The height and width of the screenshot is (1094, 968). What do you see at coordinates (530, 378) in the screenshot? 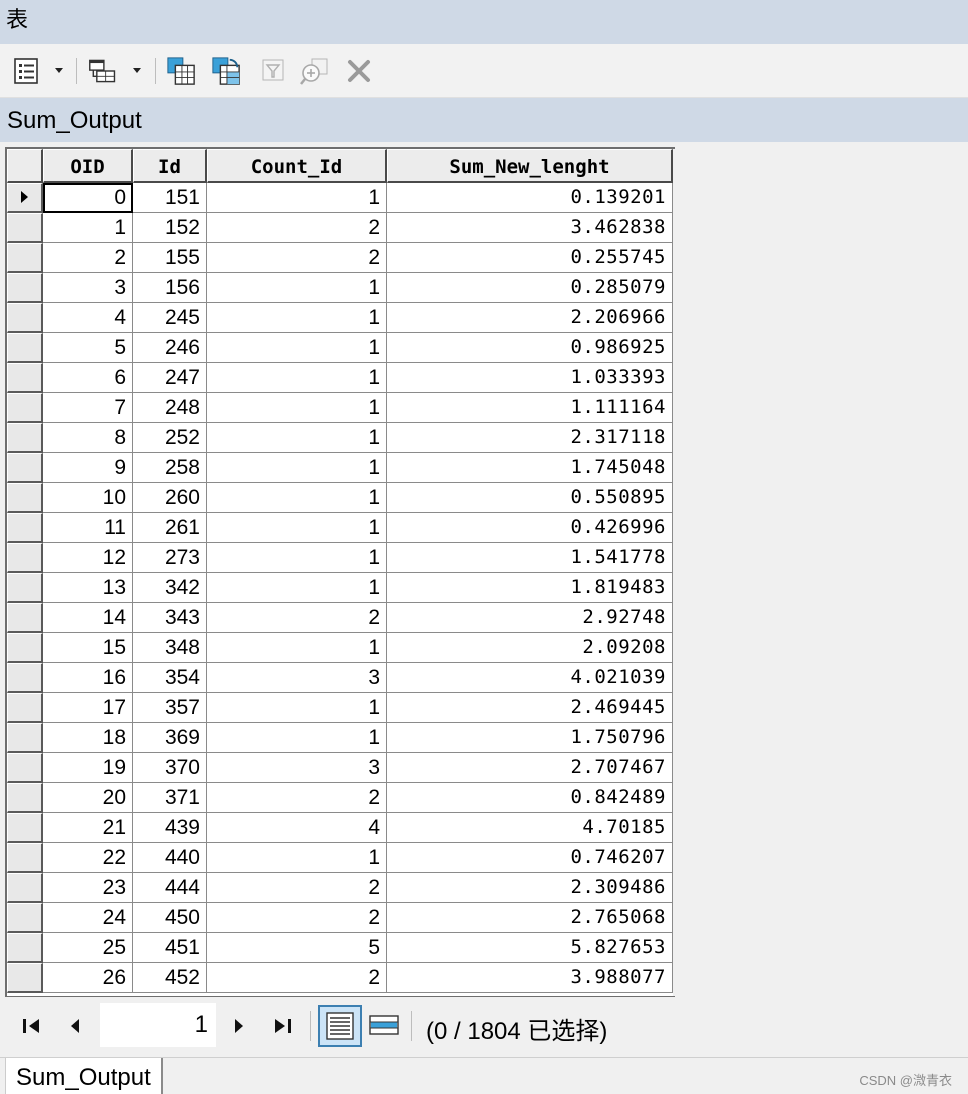
I see `cell-sum-new-lenght: 1.033393` at bounding box center [530, 378].